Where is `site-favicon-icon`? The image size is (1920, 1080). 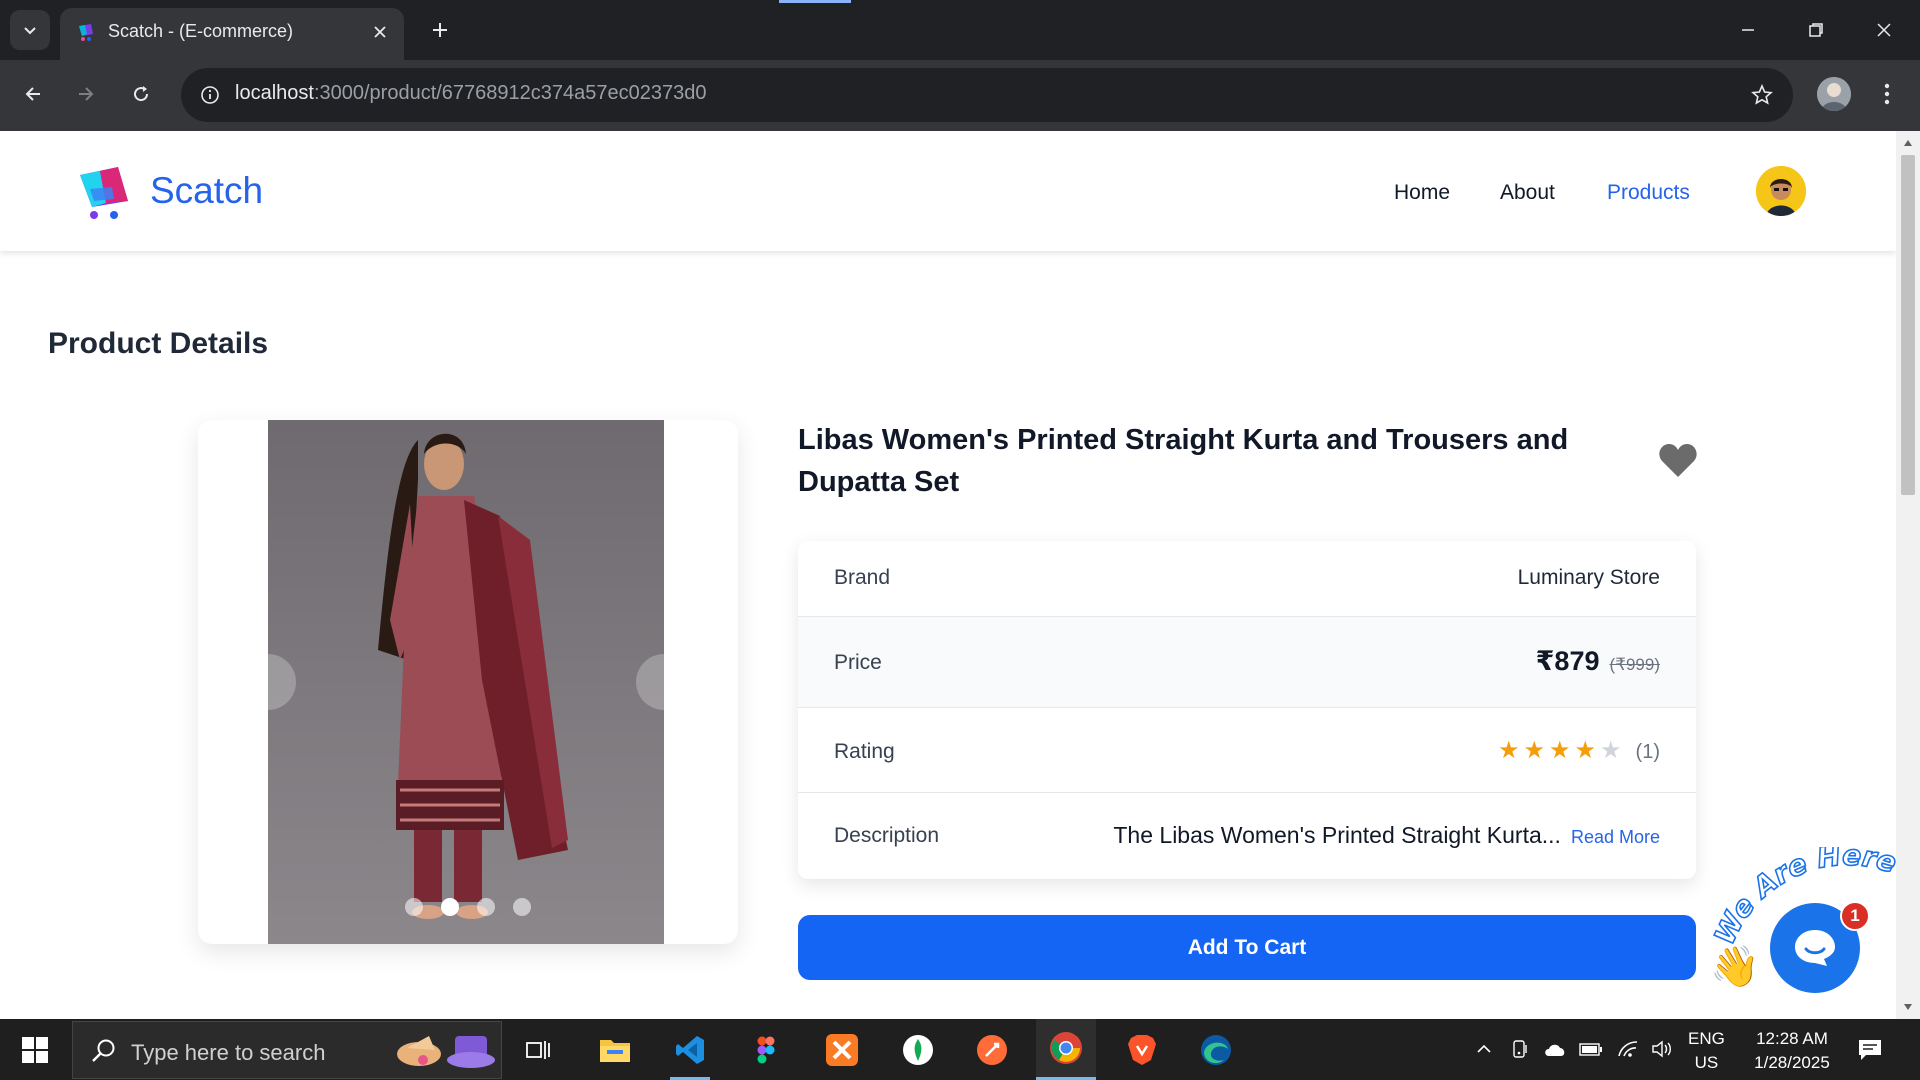
site-favicon-icon is located at coordinates (86, 32).